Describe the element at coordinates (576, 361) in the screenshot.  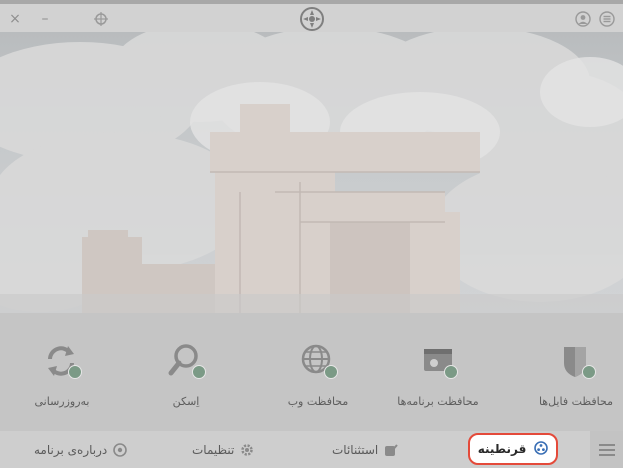
I see `shield-icon` at that location.